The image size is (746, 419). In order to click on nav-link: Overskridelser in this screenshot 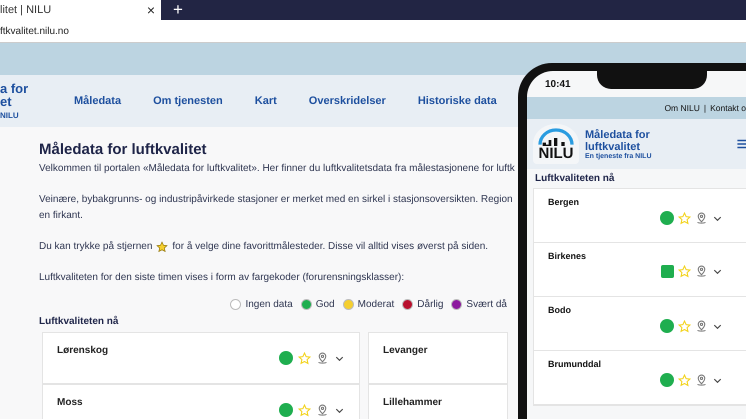, I will do `click(347, 101)`.